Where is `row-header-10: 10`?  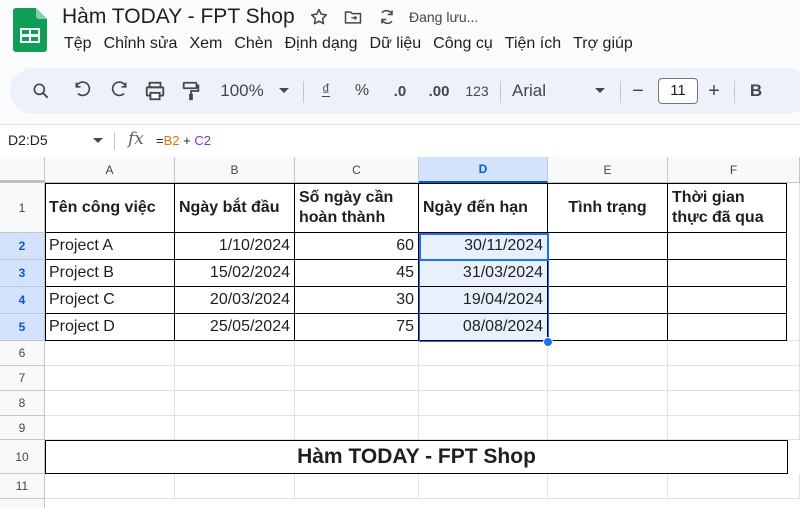
row-header-10: 10 is located at coordinates (22, 457).